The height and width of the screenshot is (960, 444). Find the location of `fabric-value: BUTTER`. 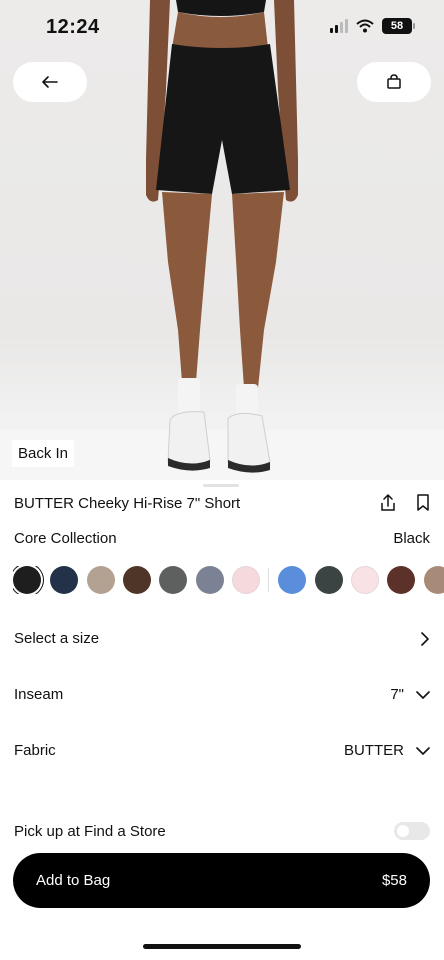

fabric-value: BUTTER is located at coordinates (374, 750).